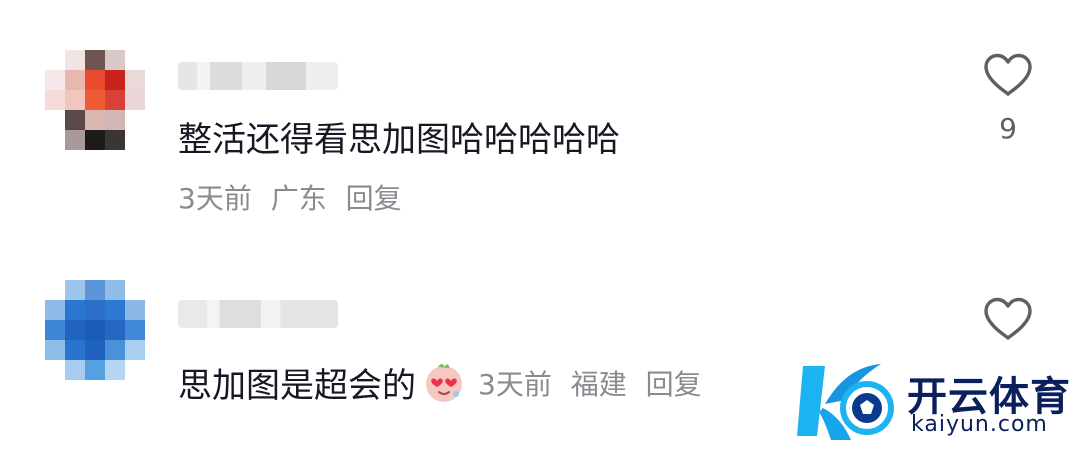  What do you see at coordinates (297, 386) in the screenshot?
I see `comment-text: 思加图是超会的` at bounding box center [297, 386].